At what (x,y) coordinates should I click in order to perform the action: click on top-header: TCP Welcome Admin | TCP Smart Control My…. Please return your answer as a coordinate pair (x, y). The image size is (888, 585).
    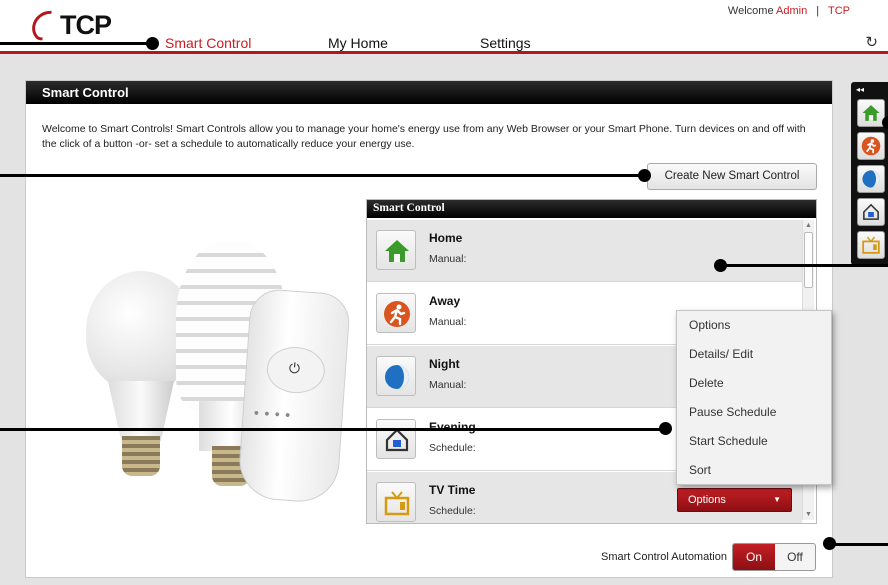
    Looking at the image, I should click on (444, 27).